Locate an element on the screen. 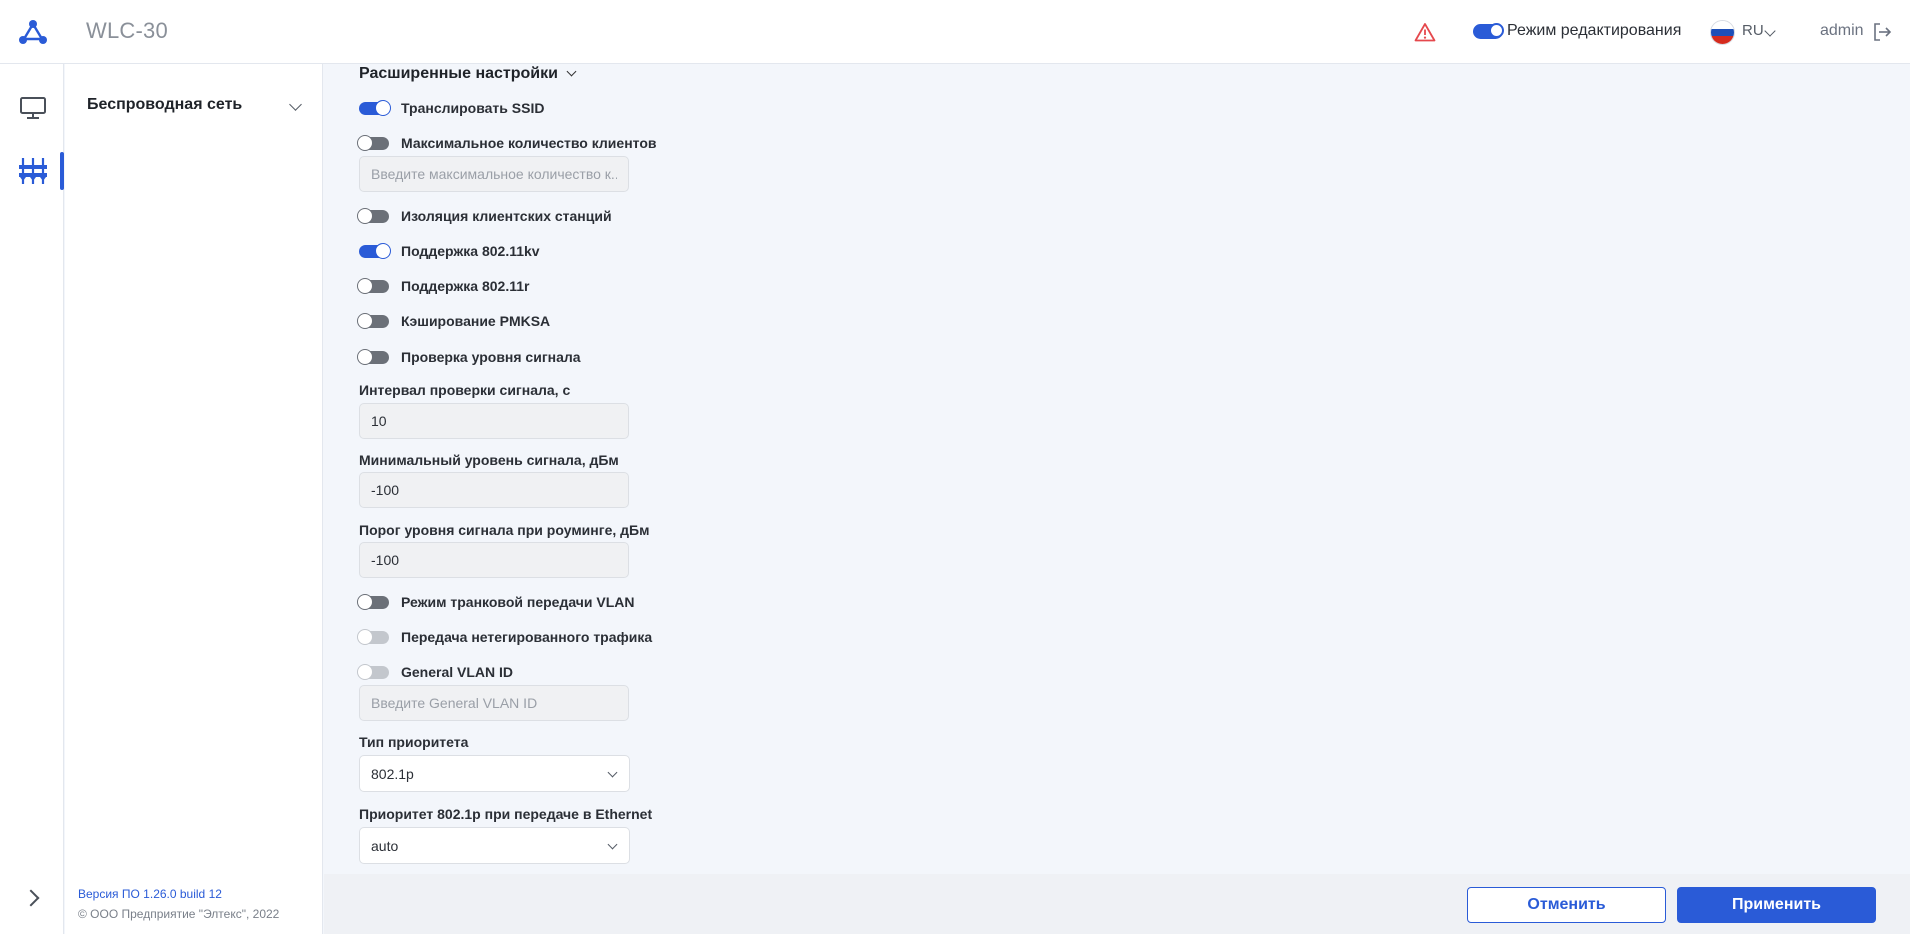 The width and height of the screenshot is (1910, 934). broadcast-ssid-label: Транслировать SSID is located at coordinates (473, 108).